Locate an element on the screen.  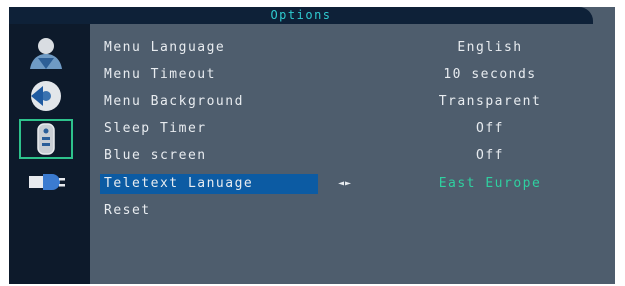
menu-item-label: Menu Background is located at coordinates (174, 101).